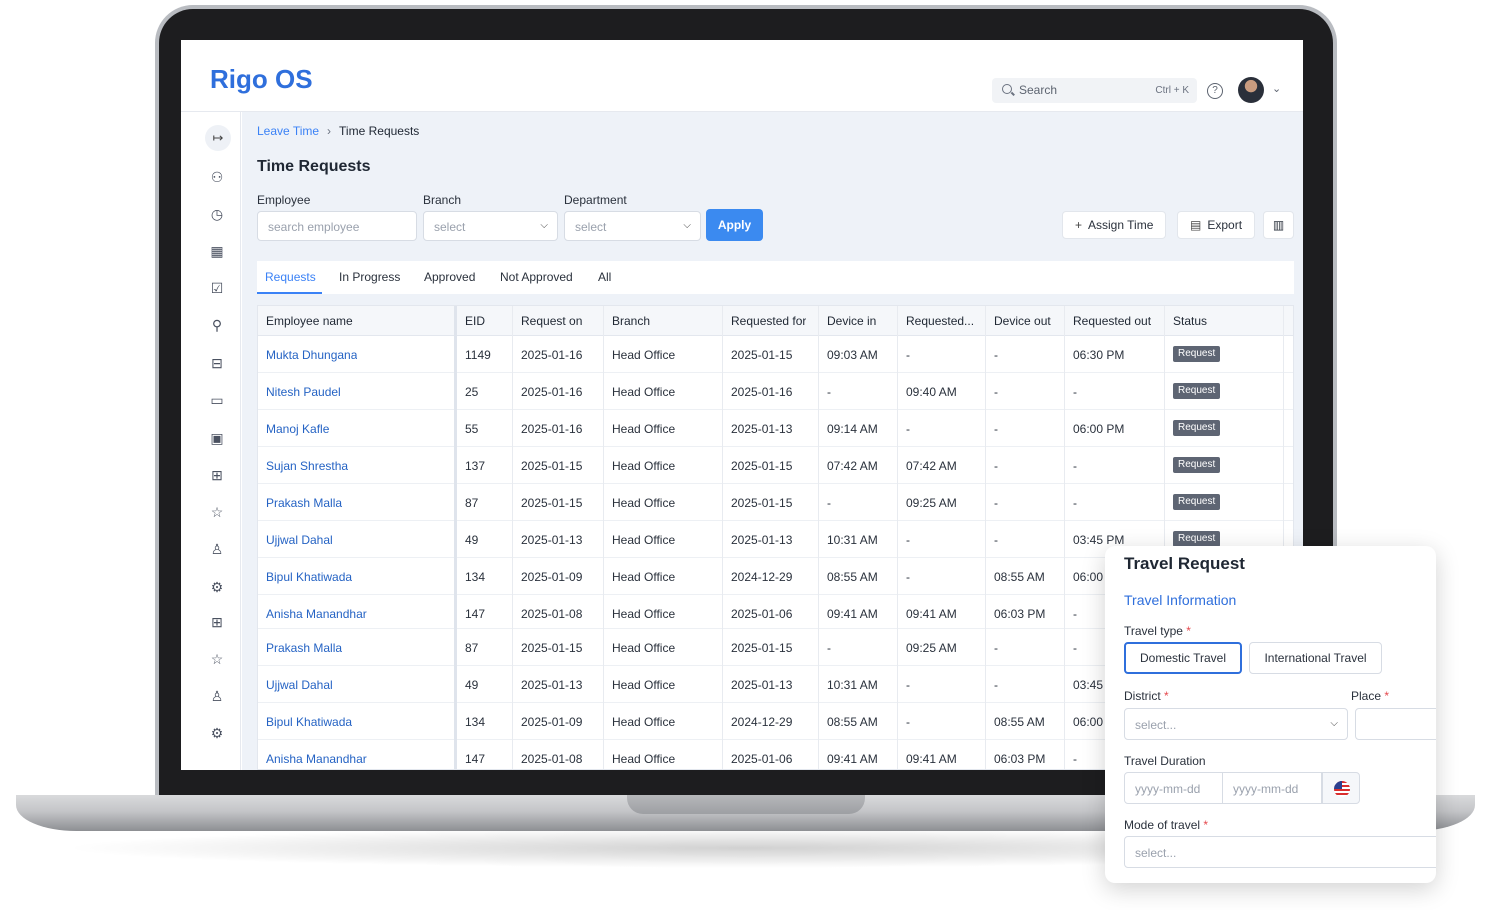  Describe the element at coordinates (218, 138) in the screenshot. I see `sidebar-expand-icon: ↦` at that location.